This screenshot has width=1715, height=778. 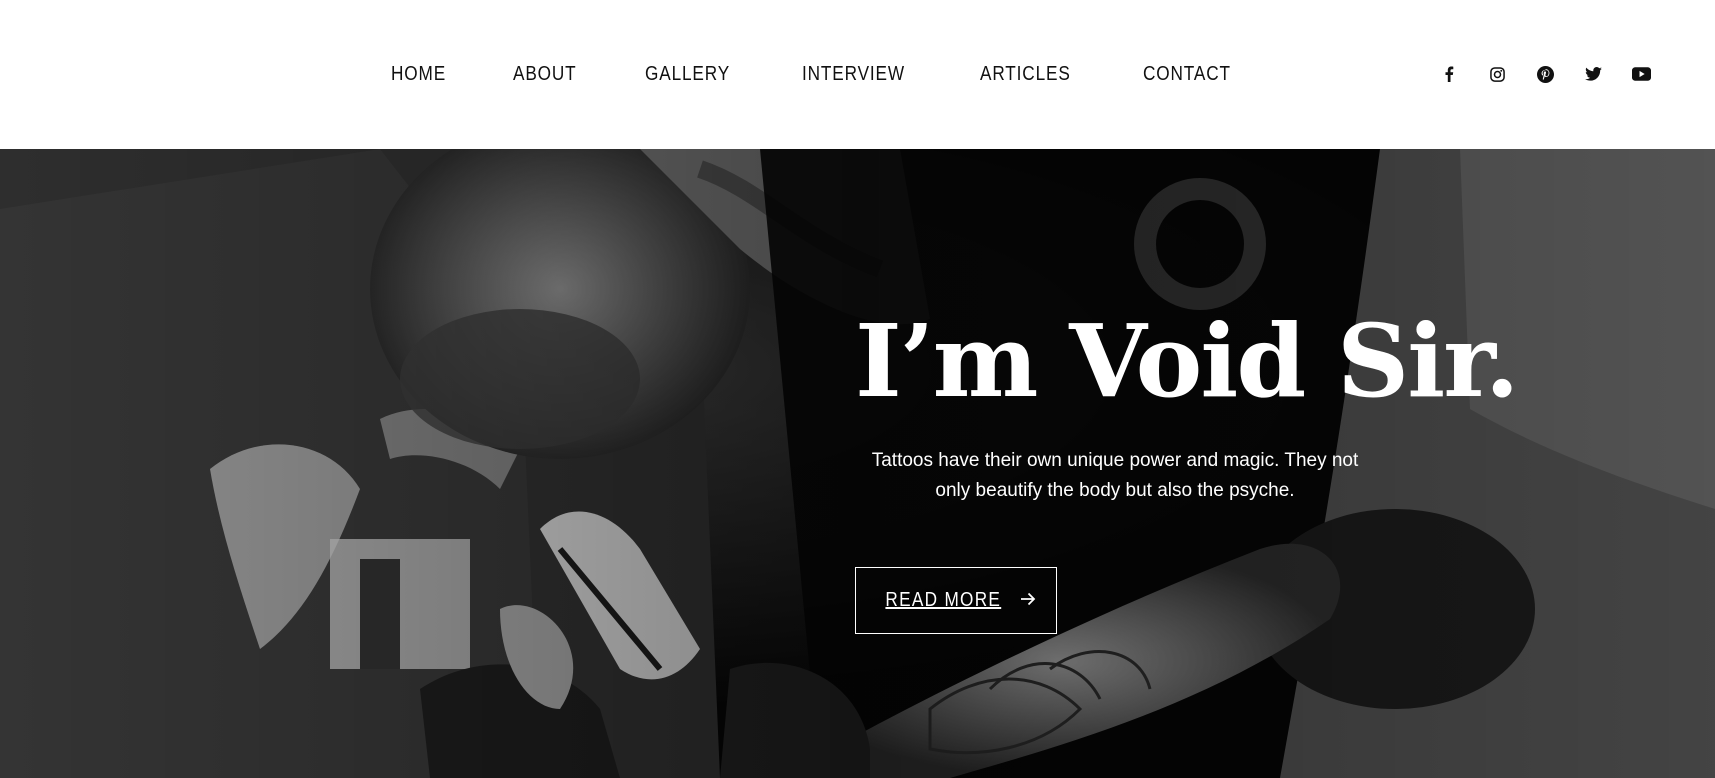 What do you see at coordinates (687, 74) in the screenshot?
I see `nav-gallery: GALLERY` at bounding box center [687, 74].